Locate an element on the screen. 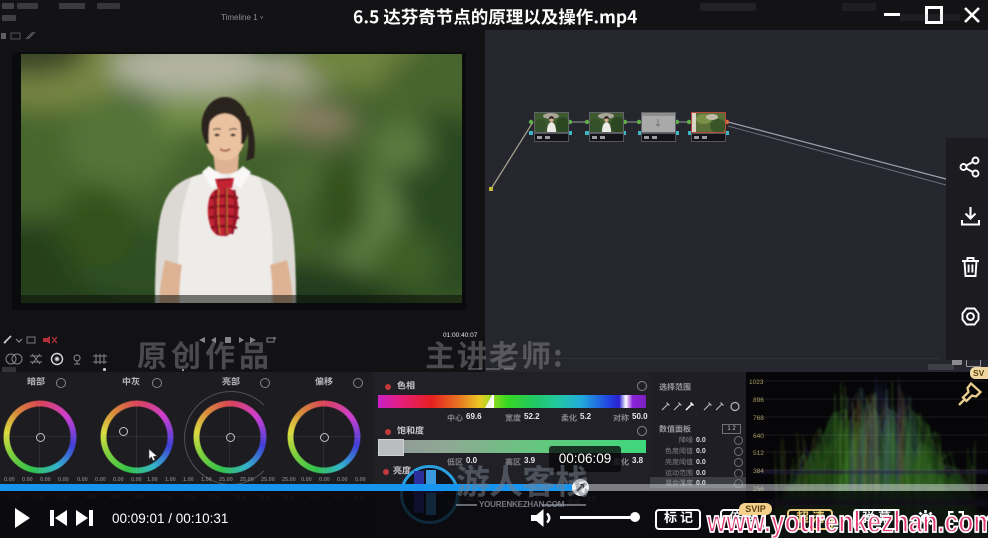 This screenshot has height=538, width=988. svg-text: 896 is located at coordinates (758, 400).